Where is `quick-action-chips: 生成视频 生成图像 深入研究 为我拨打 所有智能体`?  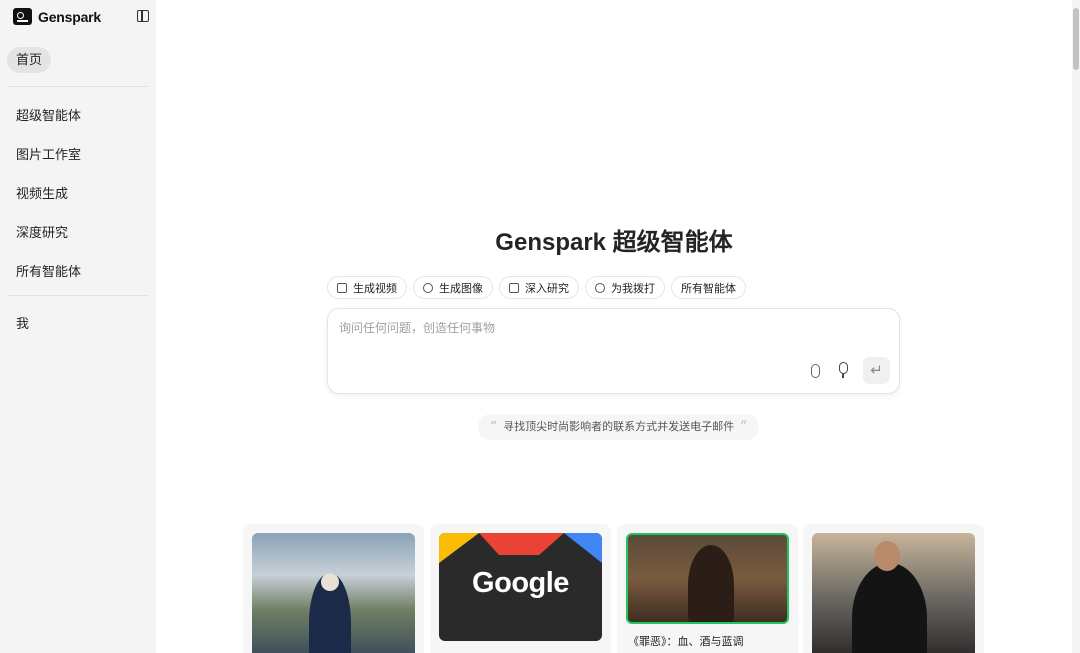 quick-action-chips: 生成视频 生成图像 深入研究 为我拨打 所有智能体 is located at coordinates (536, 287).